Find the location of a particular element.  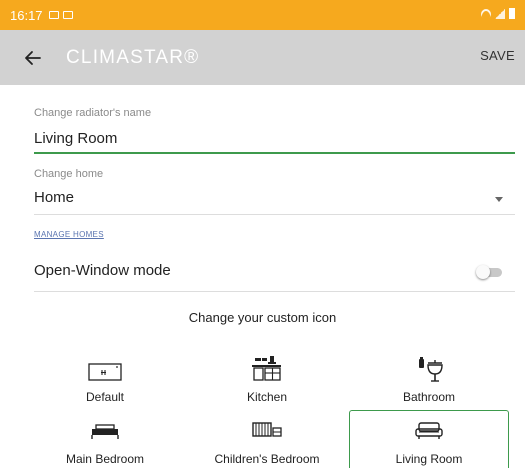

icon-option-label: Kitchen is located at coordinates (267, 397).